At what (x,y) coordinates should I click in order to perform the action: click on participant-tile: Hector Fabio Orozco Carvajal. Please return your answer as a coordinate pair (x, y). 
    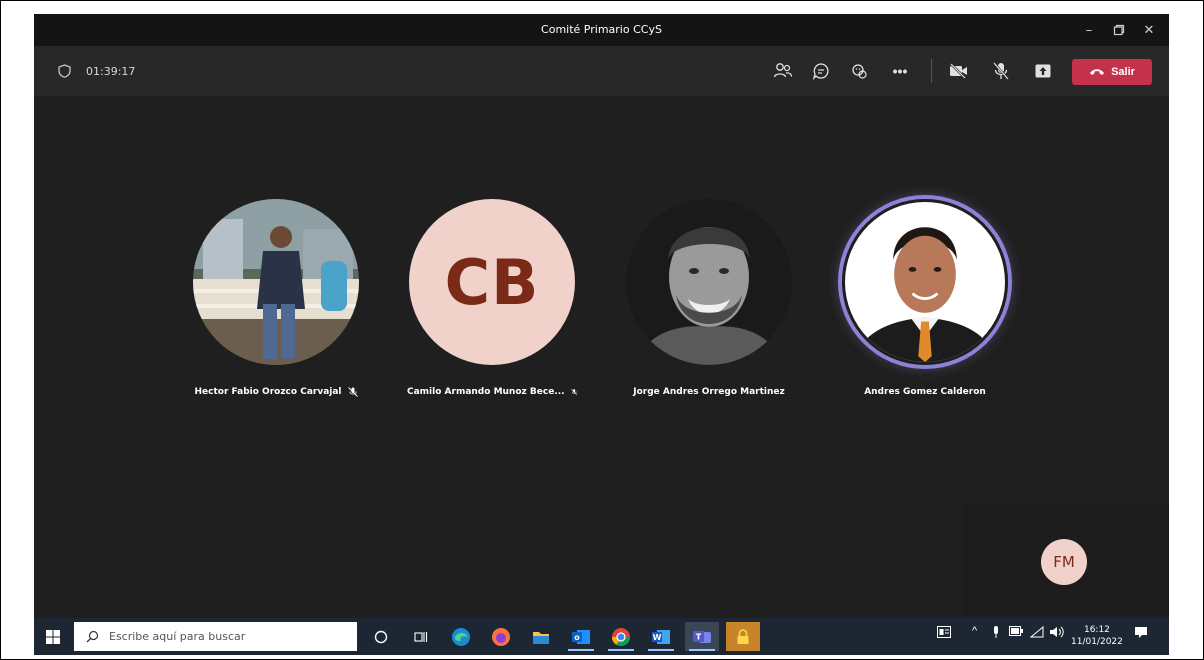
    Looking at the image, I should click on (276, 298).